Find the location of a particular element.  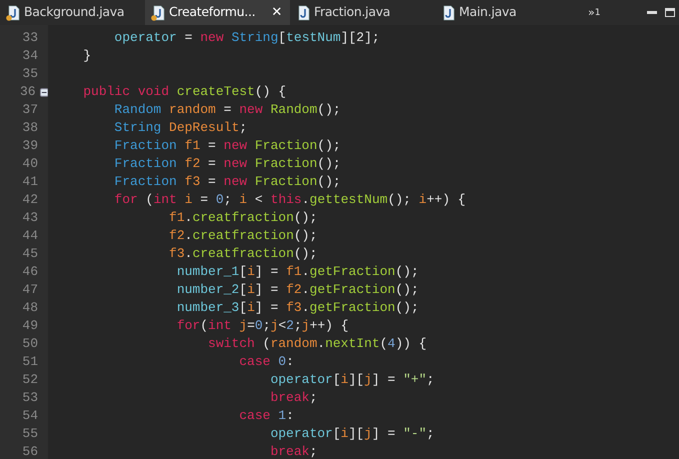

line-number: 50 is located at coordinates (29, 344).